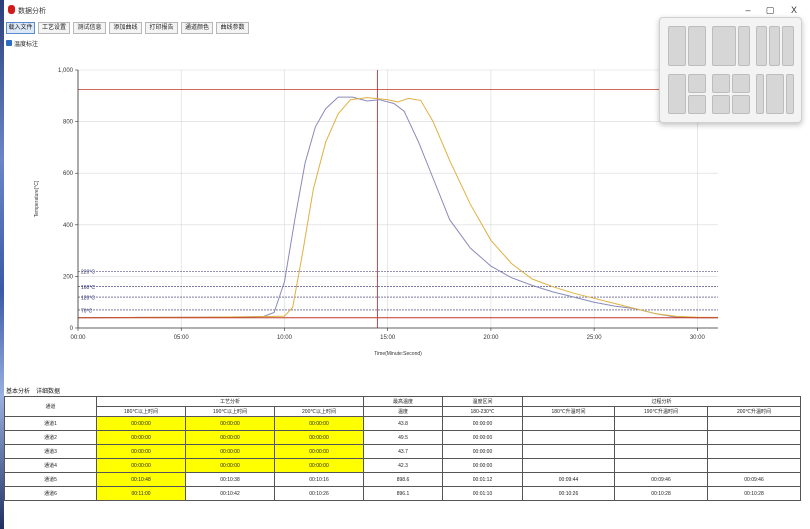 The height and width of the screenshot is (529, 810). What do you see at coordinates (68, 174) in the screenshot?
I see `y-tick-label: 600` at bounding box center [68, 174].